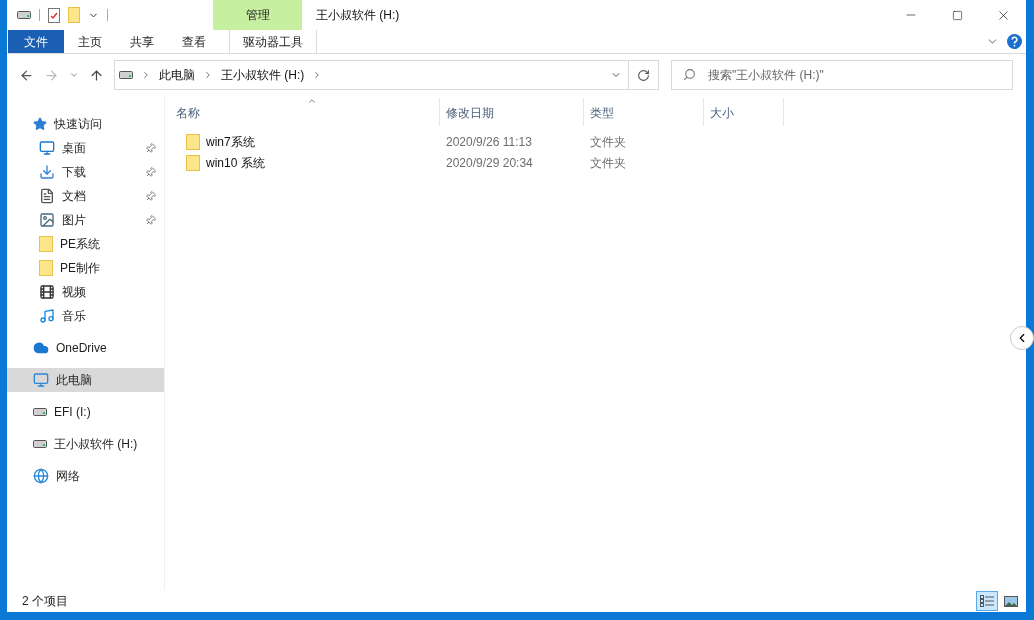 The height and width of the screenshot is (620, 1034). Describe the element at coordinates (80, 244) in the screenshot. I see `sidebar-label: PE系统` at that location.